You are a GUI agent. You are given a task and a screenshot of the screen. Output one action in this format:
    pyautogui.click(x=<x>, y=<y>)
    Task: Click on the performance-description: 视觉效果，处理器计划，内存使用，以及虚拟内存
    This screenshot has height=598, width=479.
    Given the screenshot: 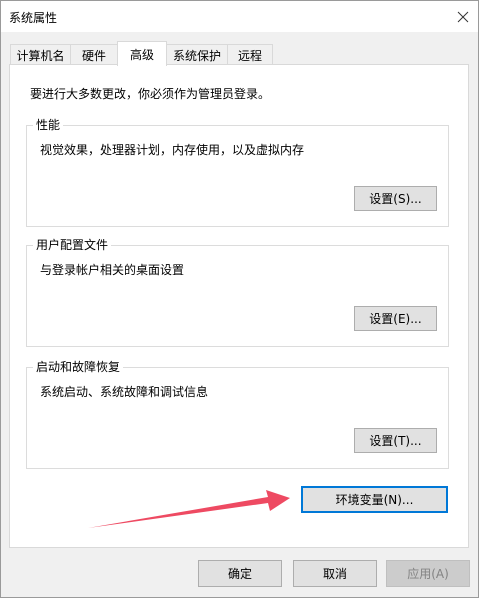 What is the action you would take?
    pyautogui.click(x=172, y=150)
    